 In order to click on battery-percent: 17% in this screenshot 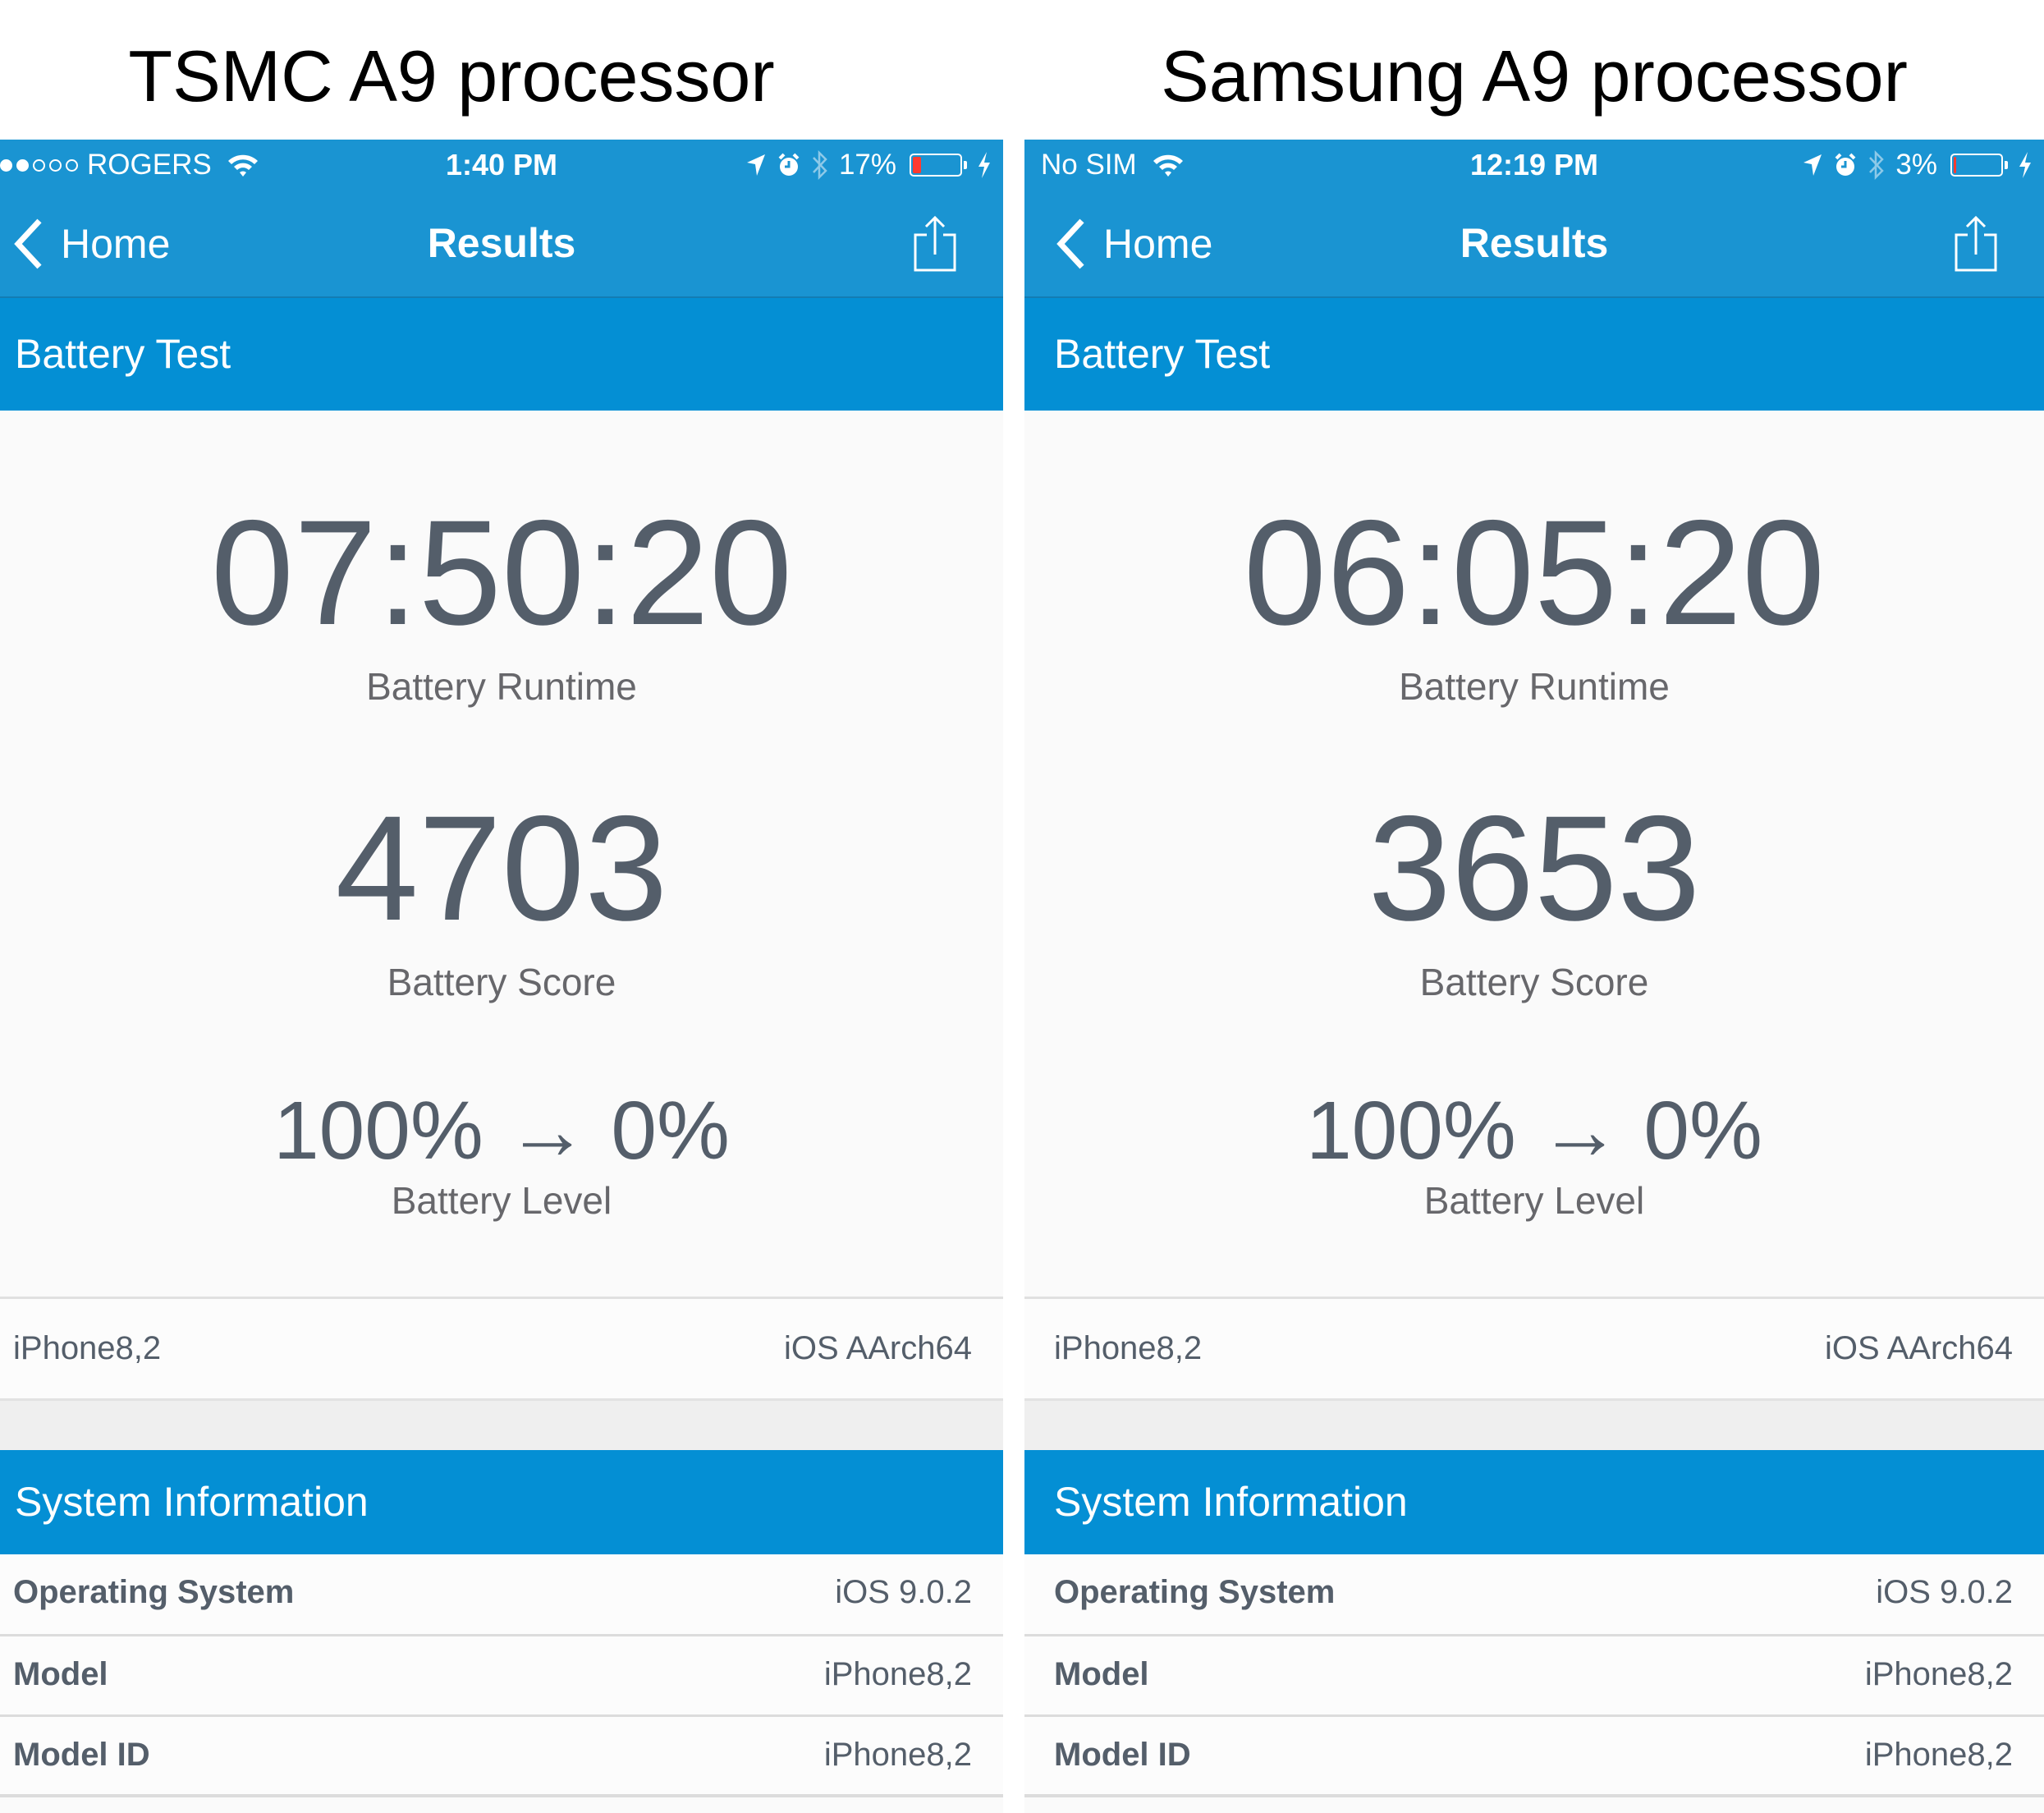, I will do `click(867, 165)`.